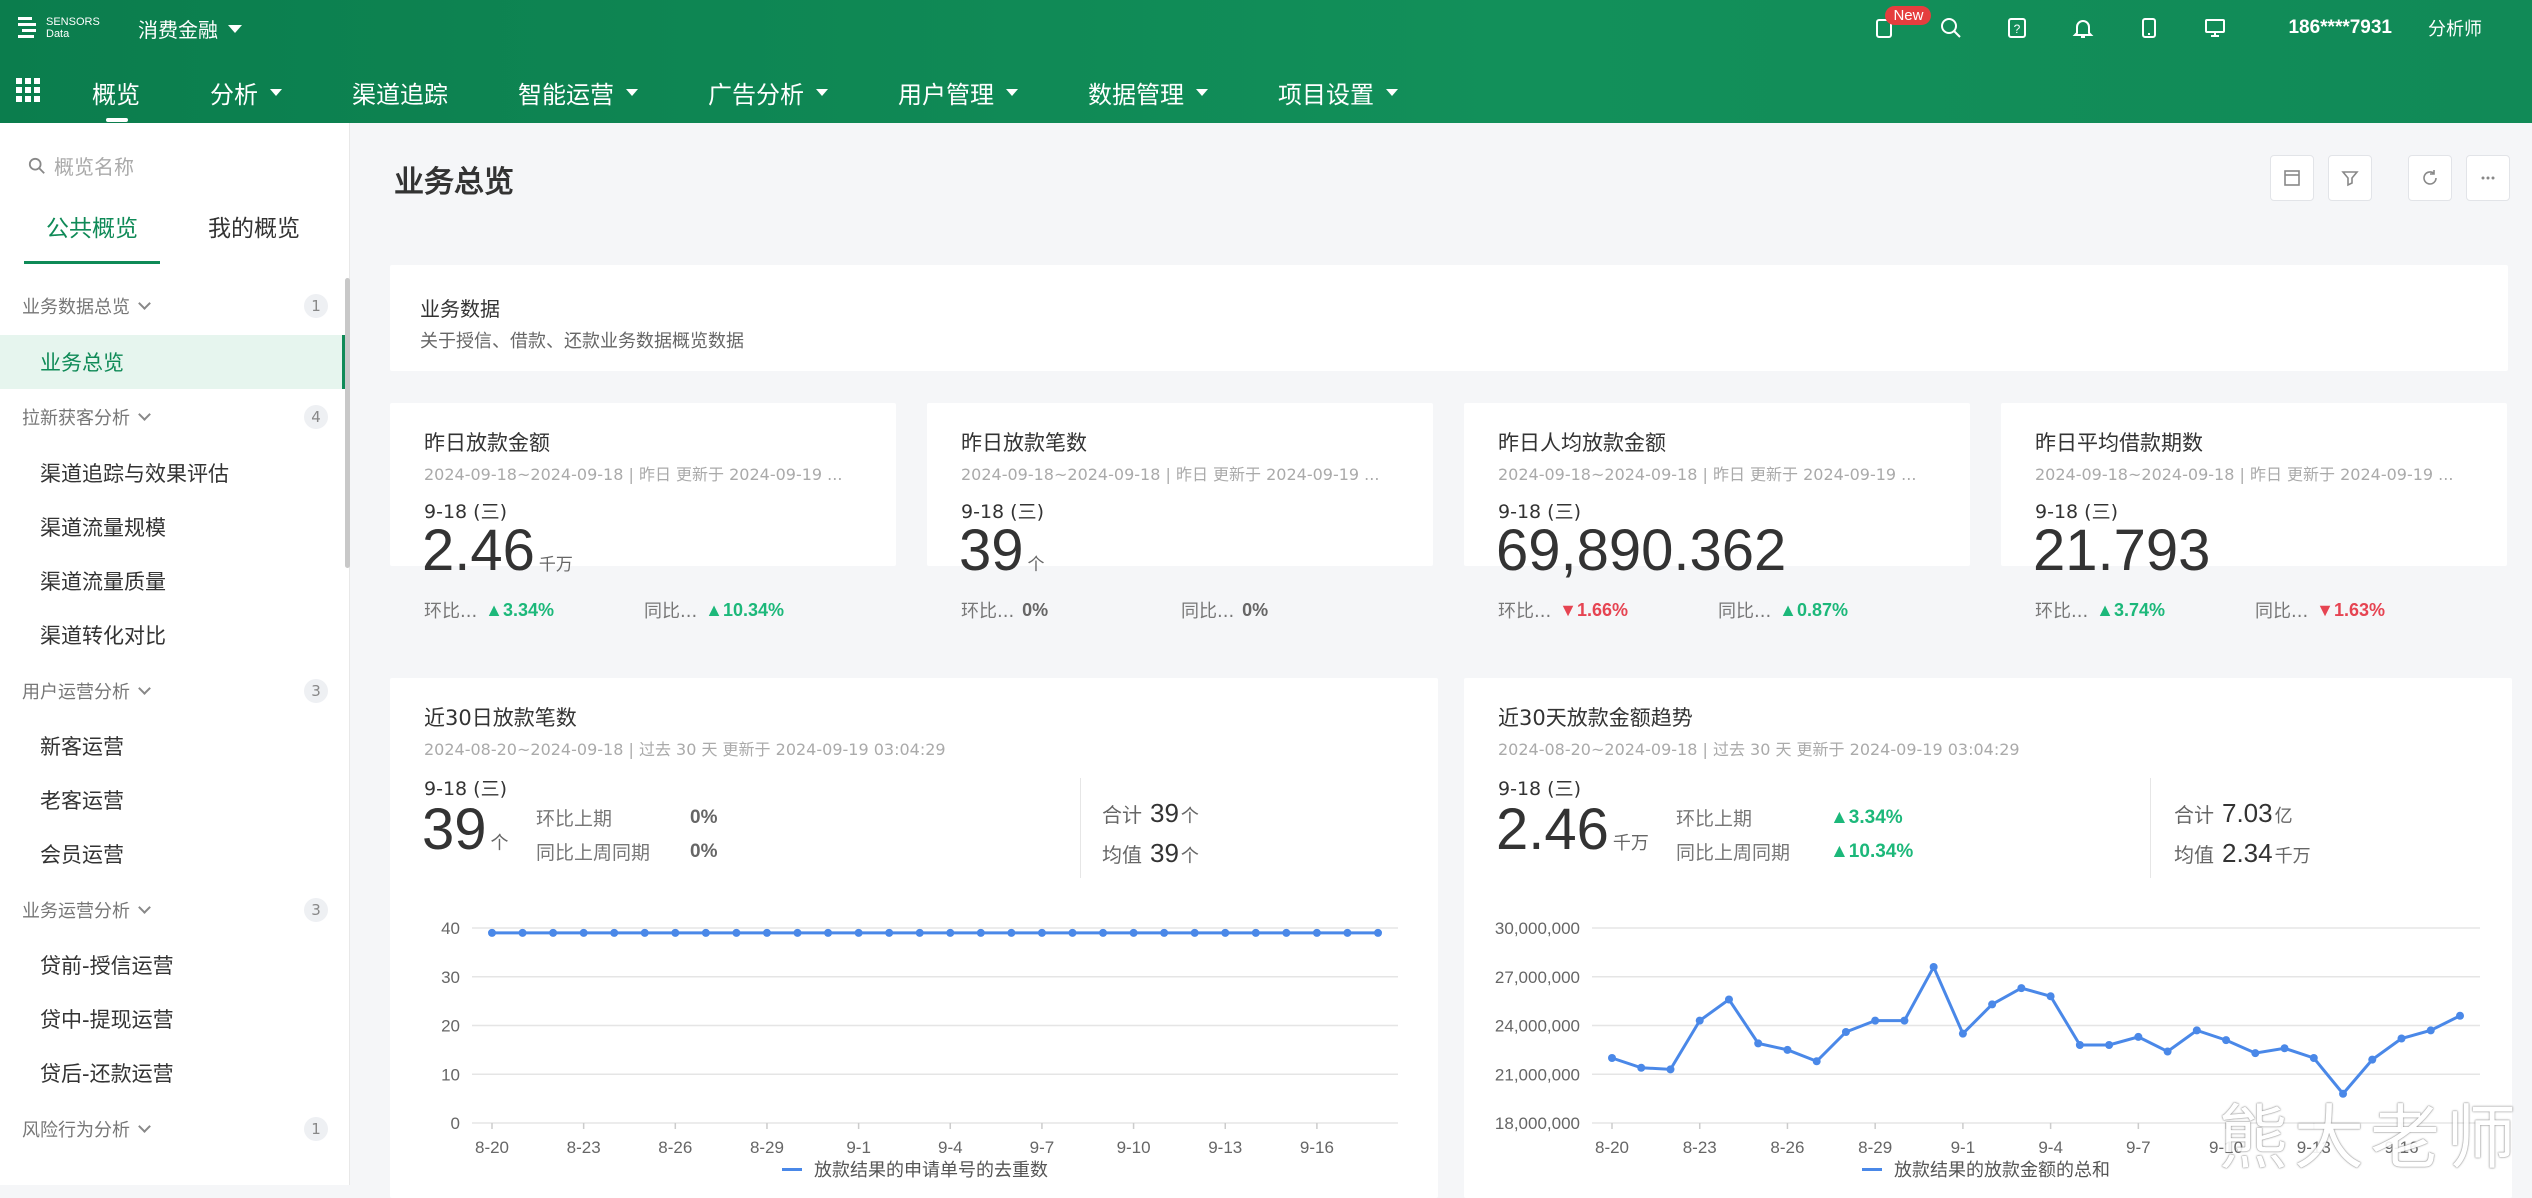 The width and height of the screenshot is (2532, 1198). Describe the element at coordinates (2430, 178) in the screenshot. I see `refresh-button` at that location.